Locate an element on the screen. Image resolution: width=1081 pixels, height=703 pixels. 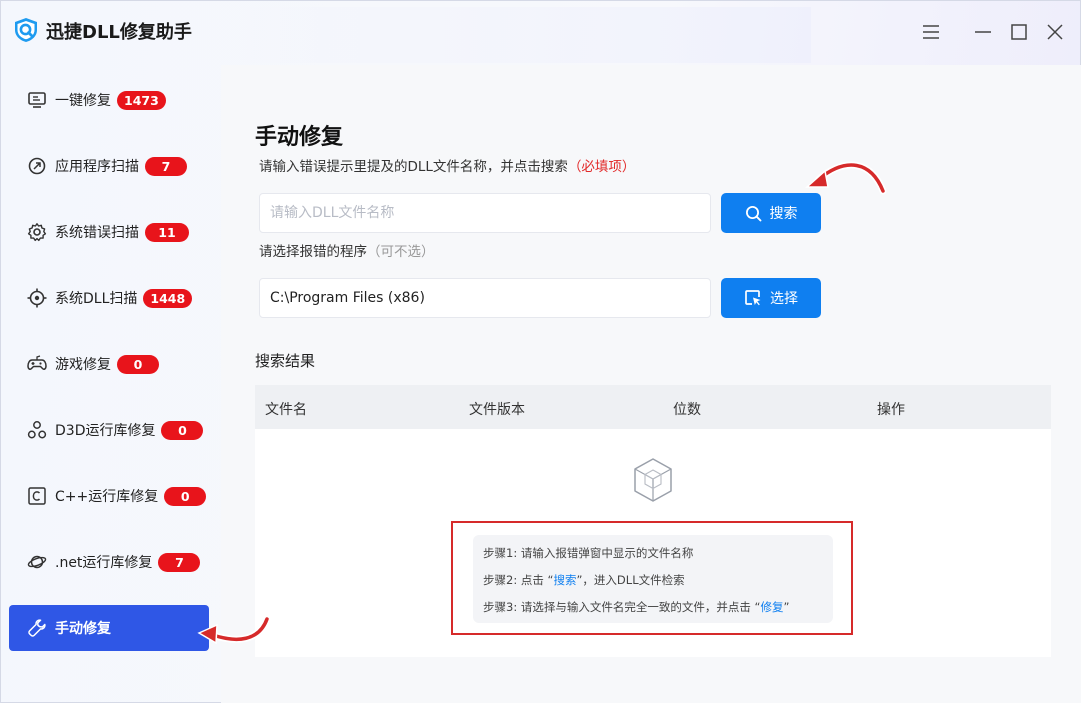
monitor-icon is located at coordinates (37, 100).